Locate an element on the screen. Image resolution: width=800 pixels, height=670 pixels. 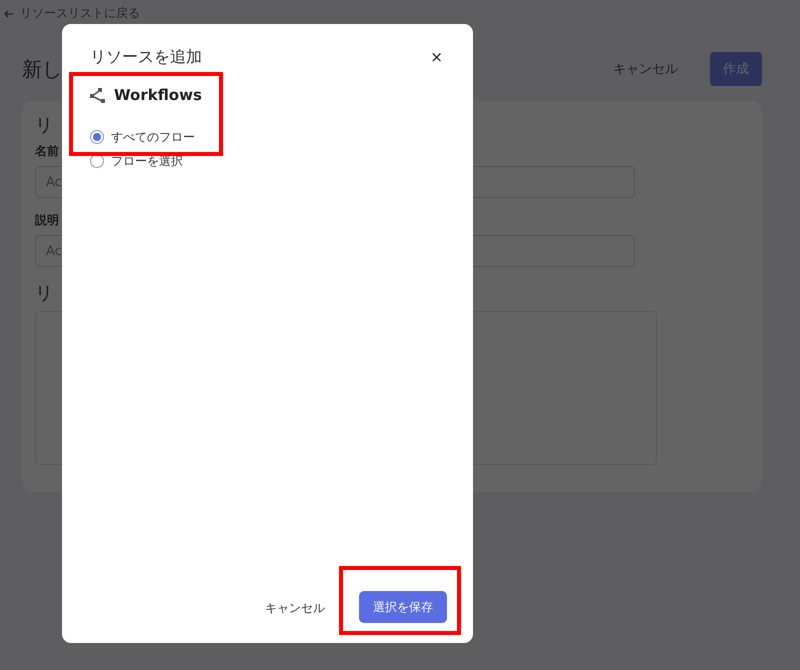
left-arrow-icon is located at coordinates (9, 13).